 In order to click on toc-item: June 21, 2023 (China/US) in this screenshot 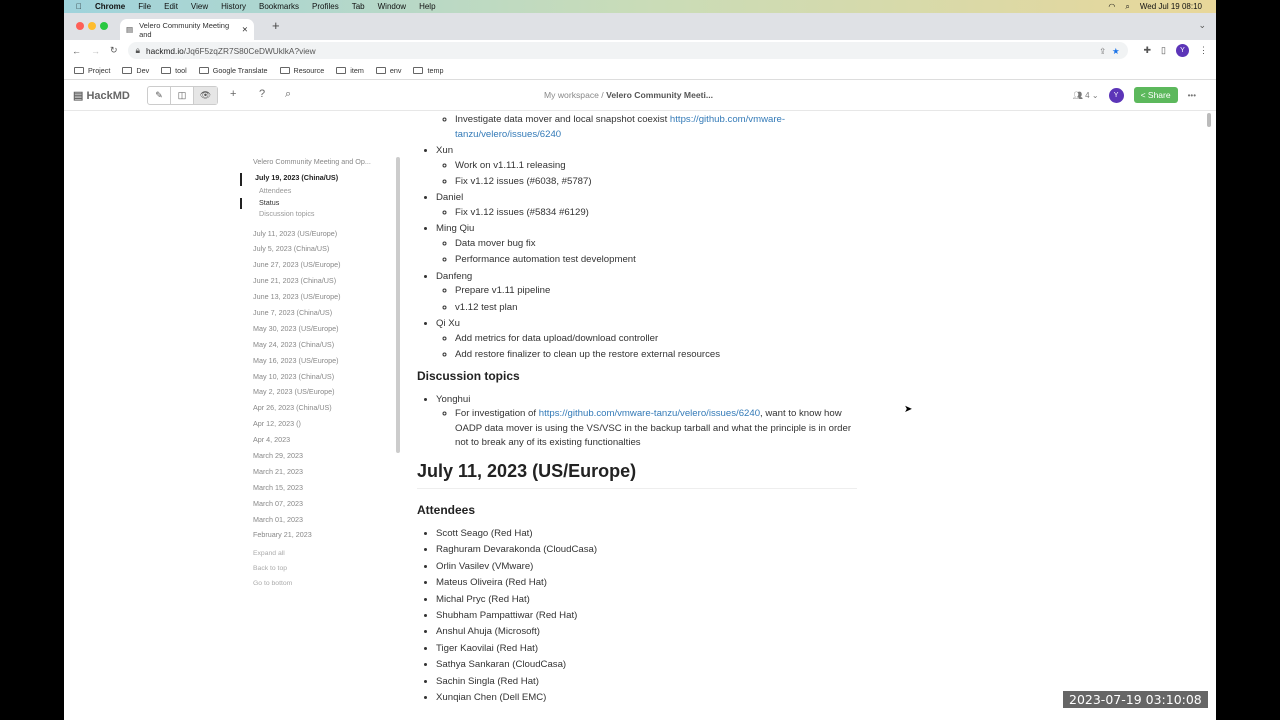, I will do `click(320, 284)`.